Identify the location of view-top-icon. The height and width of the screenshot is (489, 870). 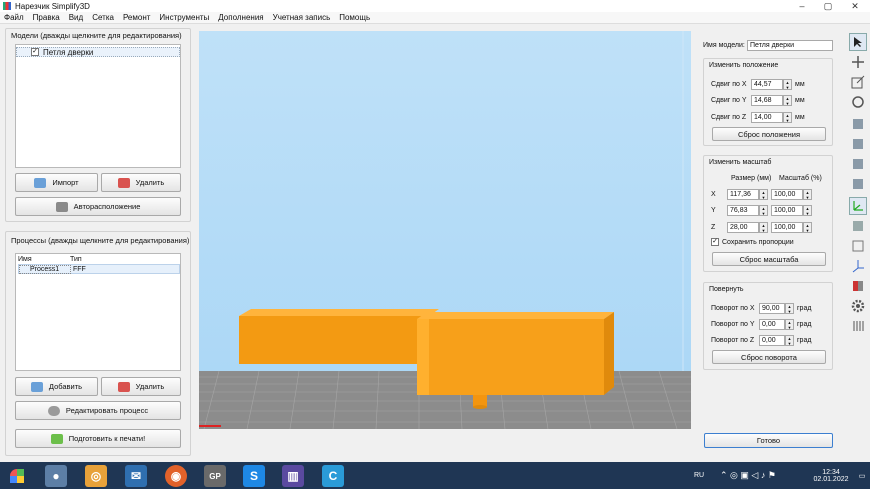
(858, 124).